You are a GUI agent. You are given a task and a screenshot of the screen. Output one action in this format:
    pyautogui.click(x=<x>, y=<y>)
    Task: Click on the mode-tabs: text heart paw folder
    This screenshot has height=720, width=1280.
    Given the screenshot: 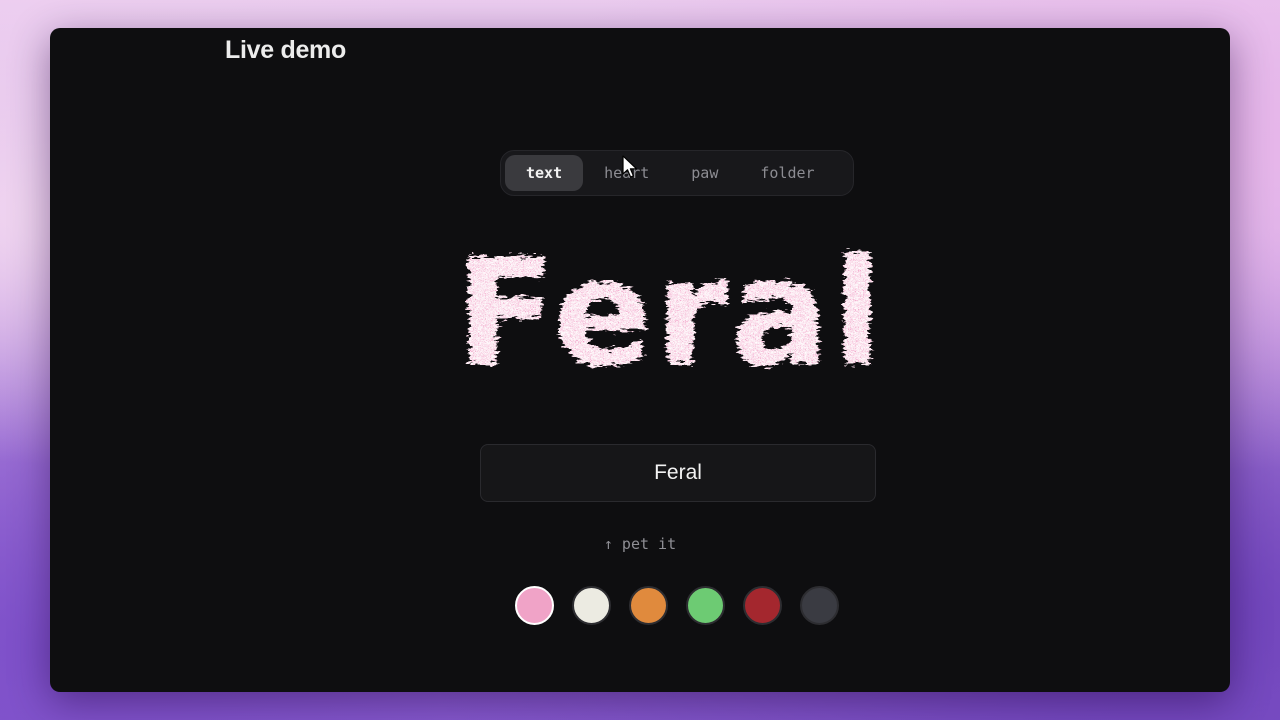 What is the action you would take?
    pyautogui.click(x=677, y=173)
    